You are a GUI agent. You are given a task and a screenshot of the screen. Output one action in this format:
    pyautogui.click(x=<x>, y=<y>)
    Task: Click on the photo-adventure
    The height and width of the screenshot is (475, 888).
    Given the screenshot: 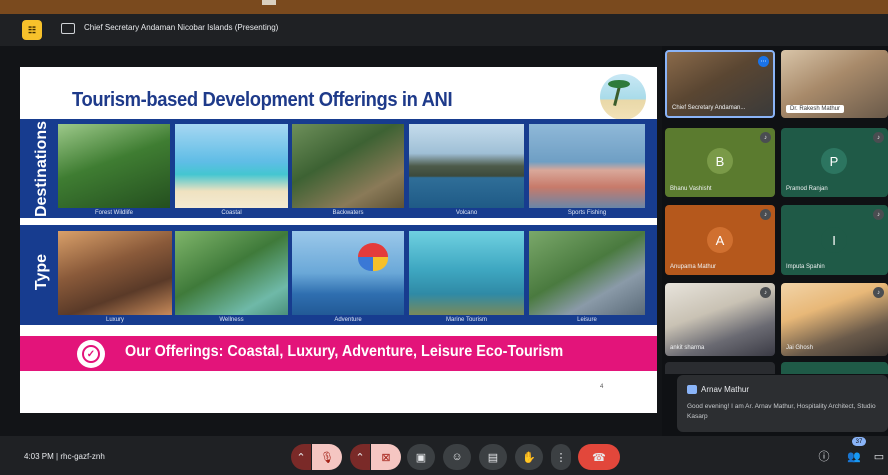 What is the action you would take?
    pyautogui.click(x=348, y=273)
    